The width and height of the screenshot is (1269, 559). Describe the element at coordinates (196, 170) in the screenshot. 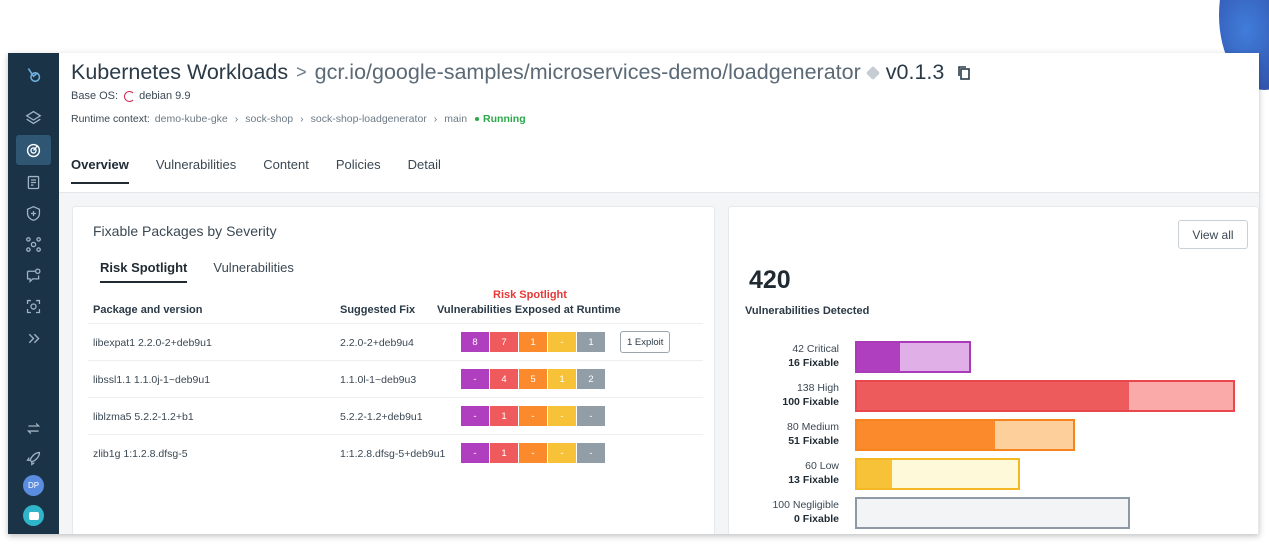

I see `tab-vulnerabilities: Vulnerabilities` at that location.